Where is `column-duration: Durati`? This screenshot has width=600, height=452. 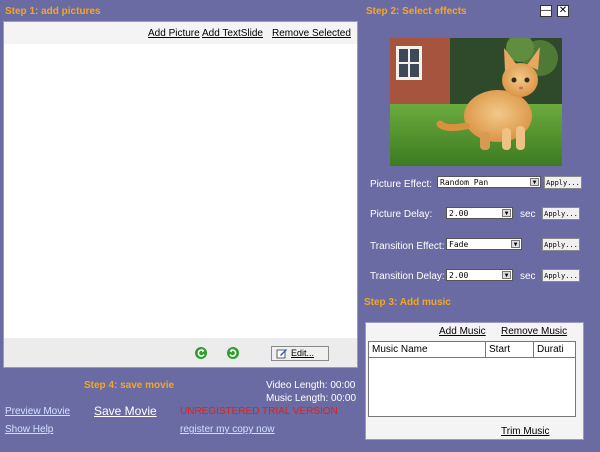
column-duration: Durati is located at coordinates (550, 349).